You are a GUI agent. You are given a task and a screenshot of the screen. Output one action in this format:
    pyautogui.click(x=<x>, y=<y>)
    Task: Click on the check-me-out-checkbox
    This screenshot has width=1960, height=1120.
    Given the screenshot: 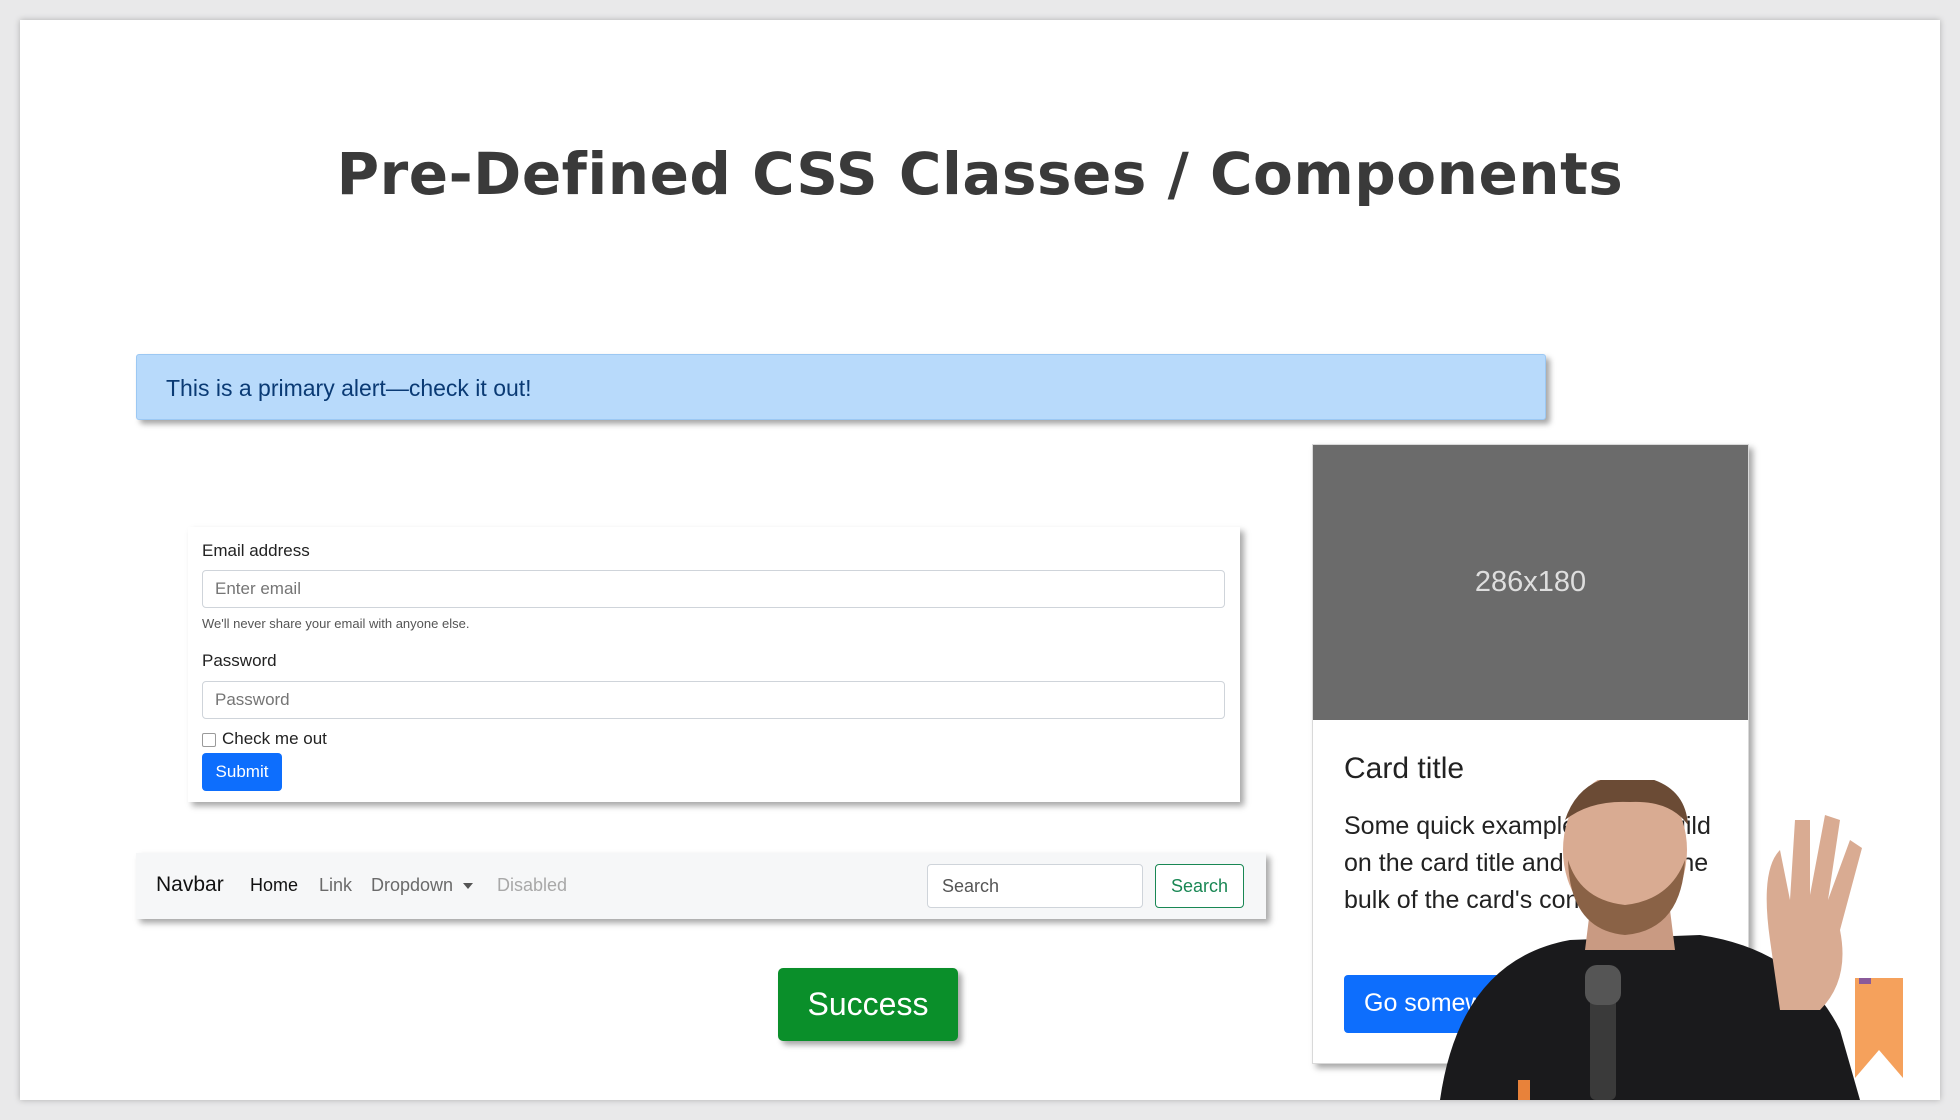 What is the action you would take?
    pyautogui.click(x=209, y=740)
    